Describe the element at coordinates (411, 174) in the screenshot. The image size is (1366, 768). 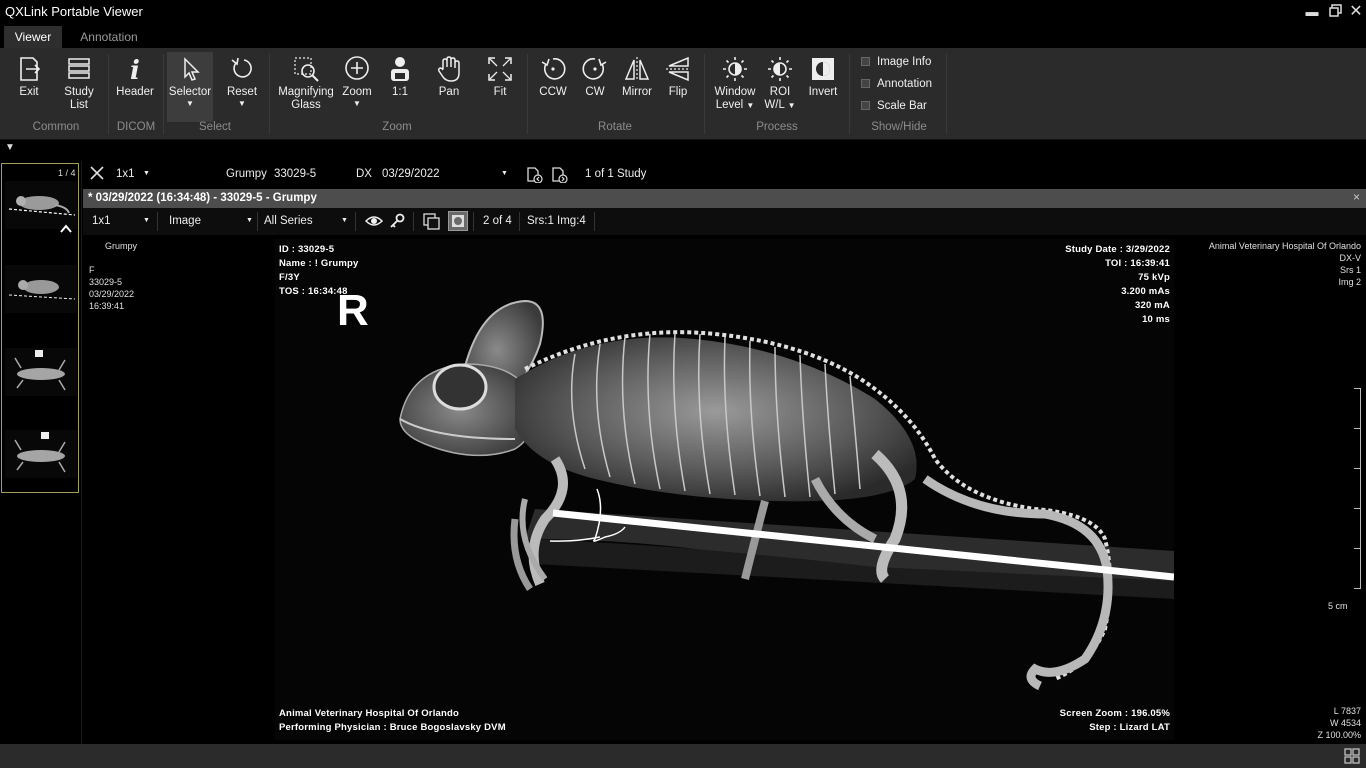
I see `study-date: 03/29/2022` at that location.